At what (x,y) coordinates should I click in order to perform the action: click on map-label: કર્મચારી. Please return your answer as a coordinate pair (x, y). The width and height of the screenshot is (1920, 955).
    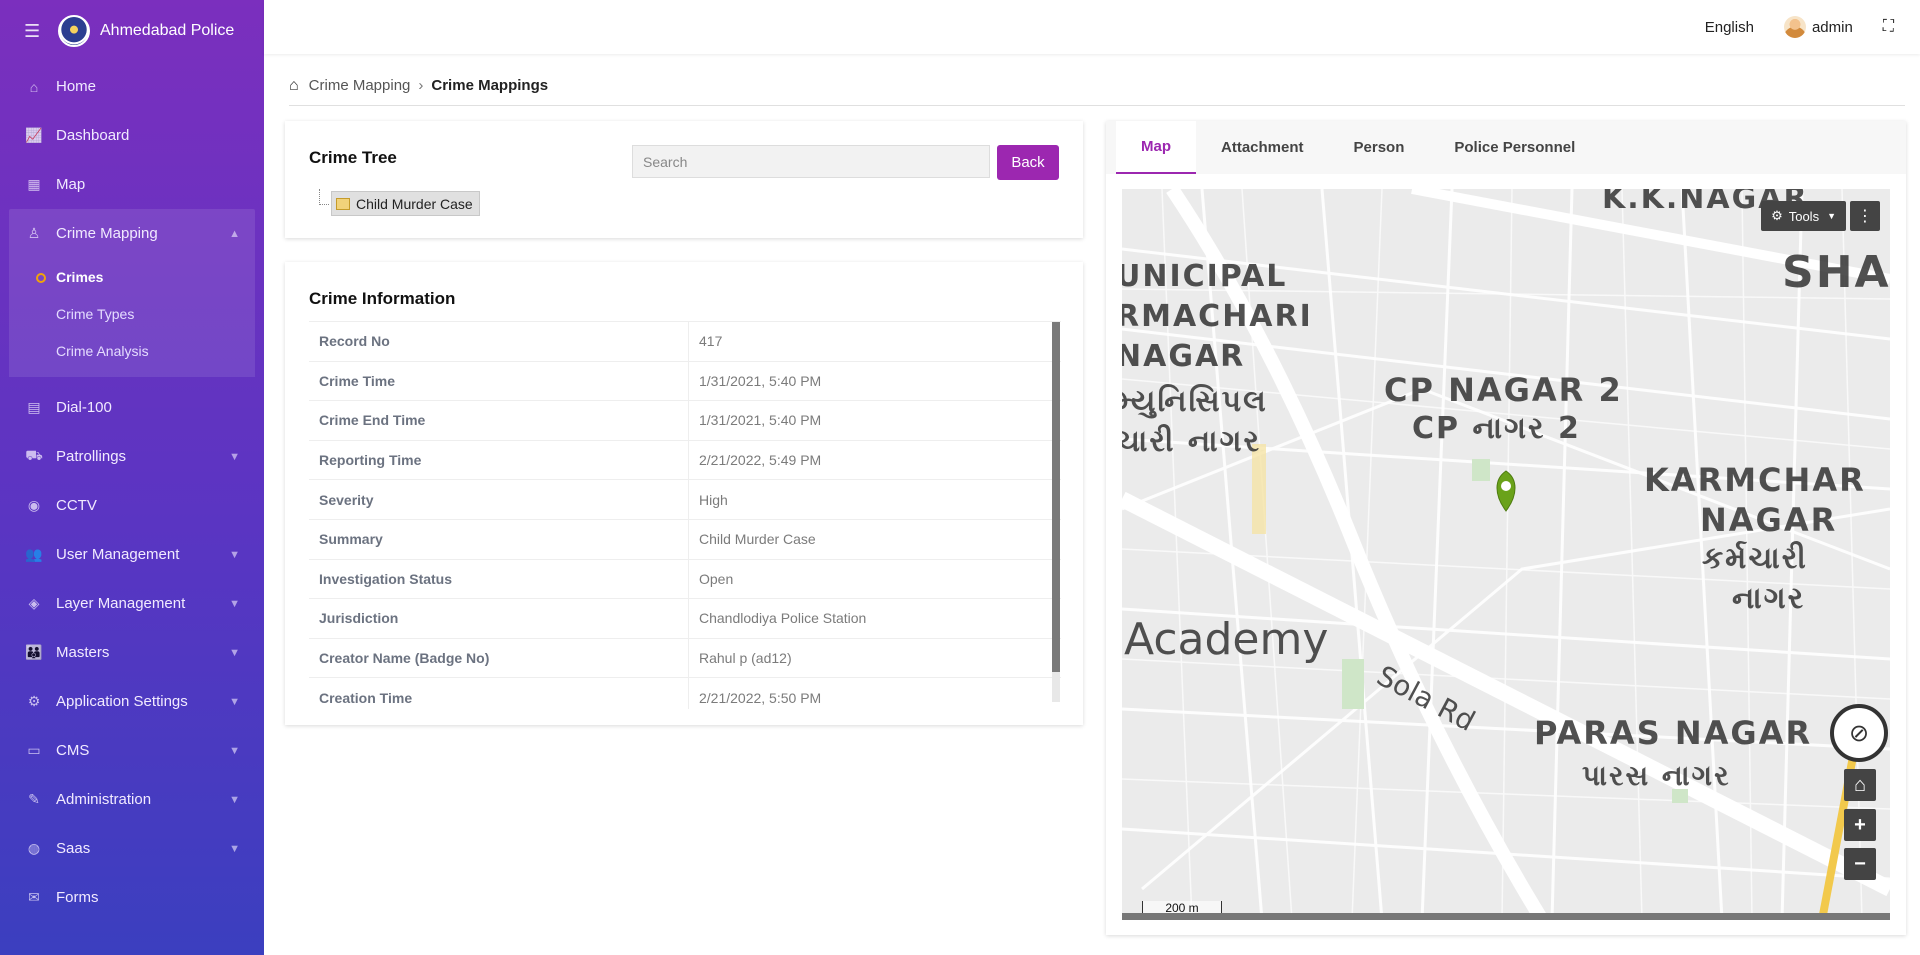
    Looking at the image, I should click on (1755, 558).